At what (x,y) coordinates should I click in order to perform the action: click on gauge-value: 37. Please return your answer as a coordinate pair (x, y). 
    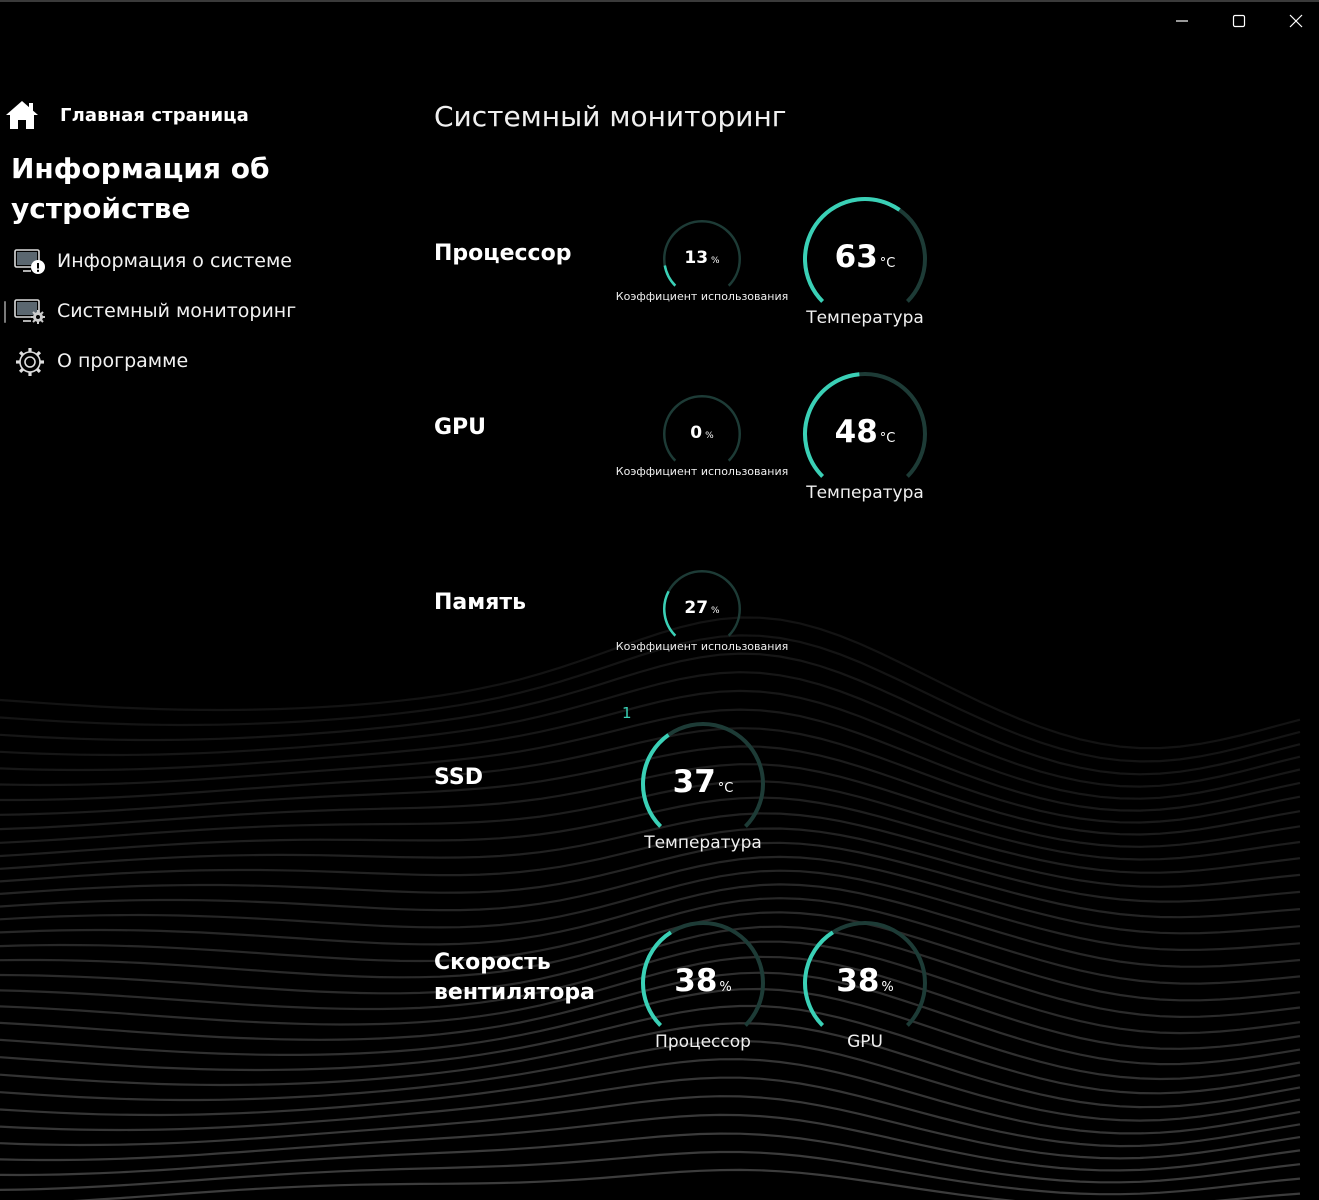
    Looking at the image, I should click on (694, 782).